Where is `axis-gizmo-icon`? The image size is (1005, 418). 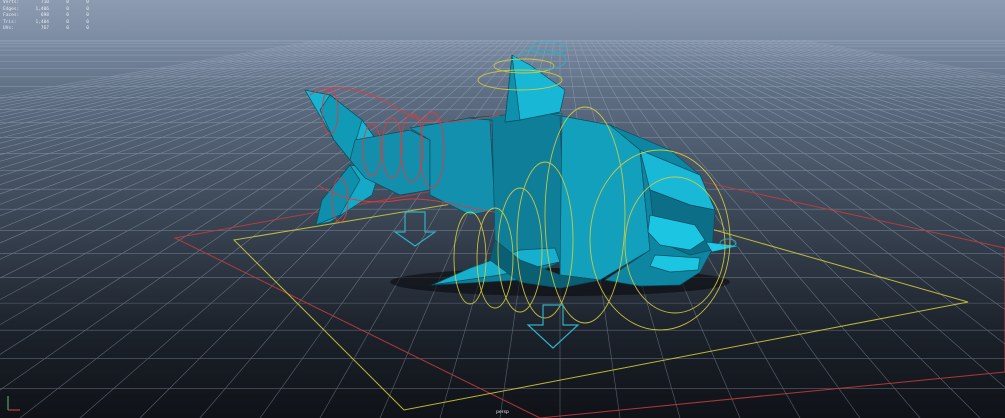 axis-gizmo-icon is located at coordinates (13, 403).